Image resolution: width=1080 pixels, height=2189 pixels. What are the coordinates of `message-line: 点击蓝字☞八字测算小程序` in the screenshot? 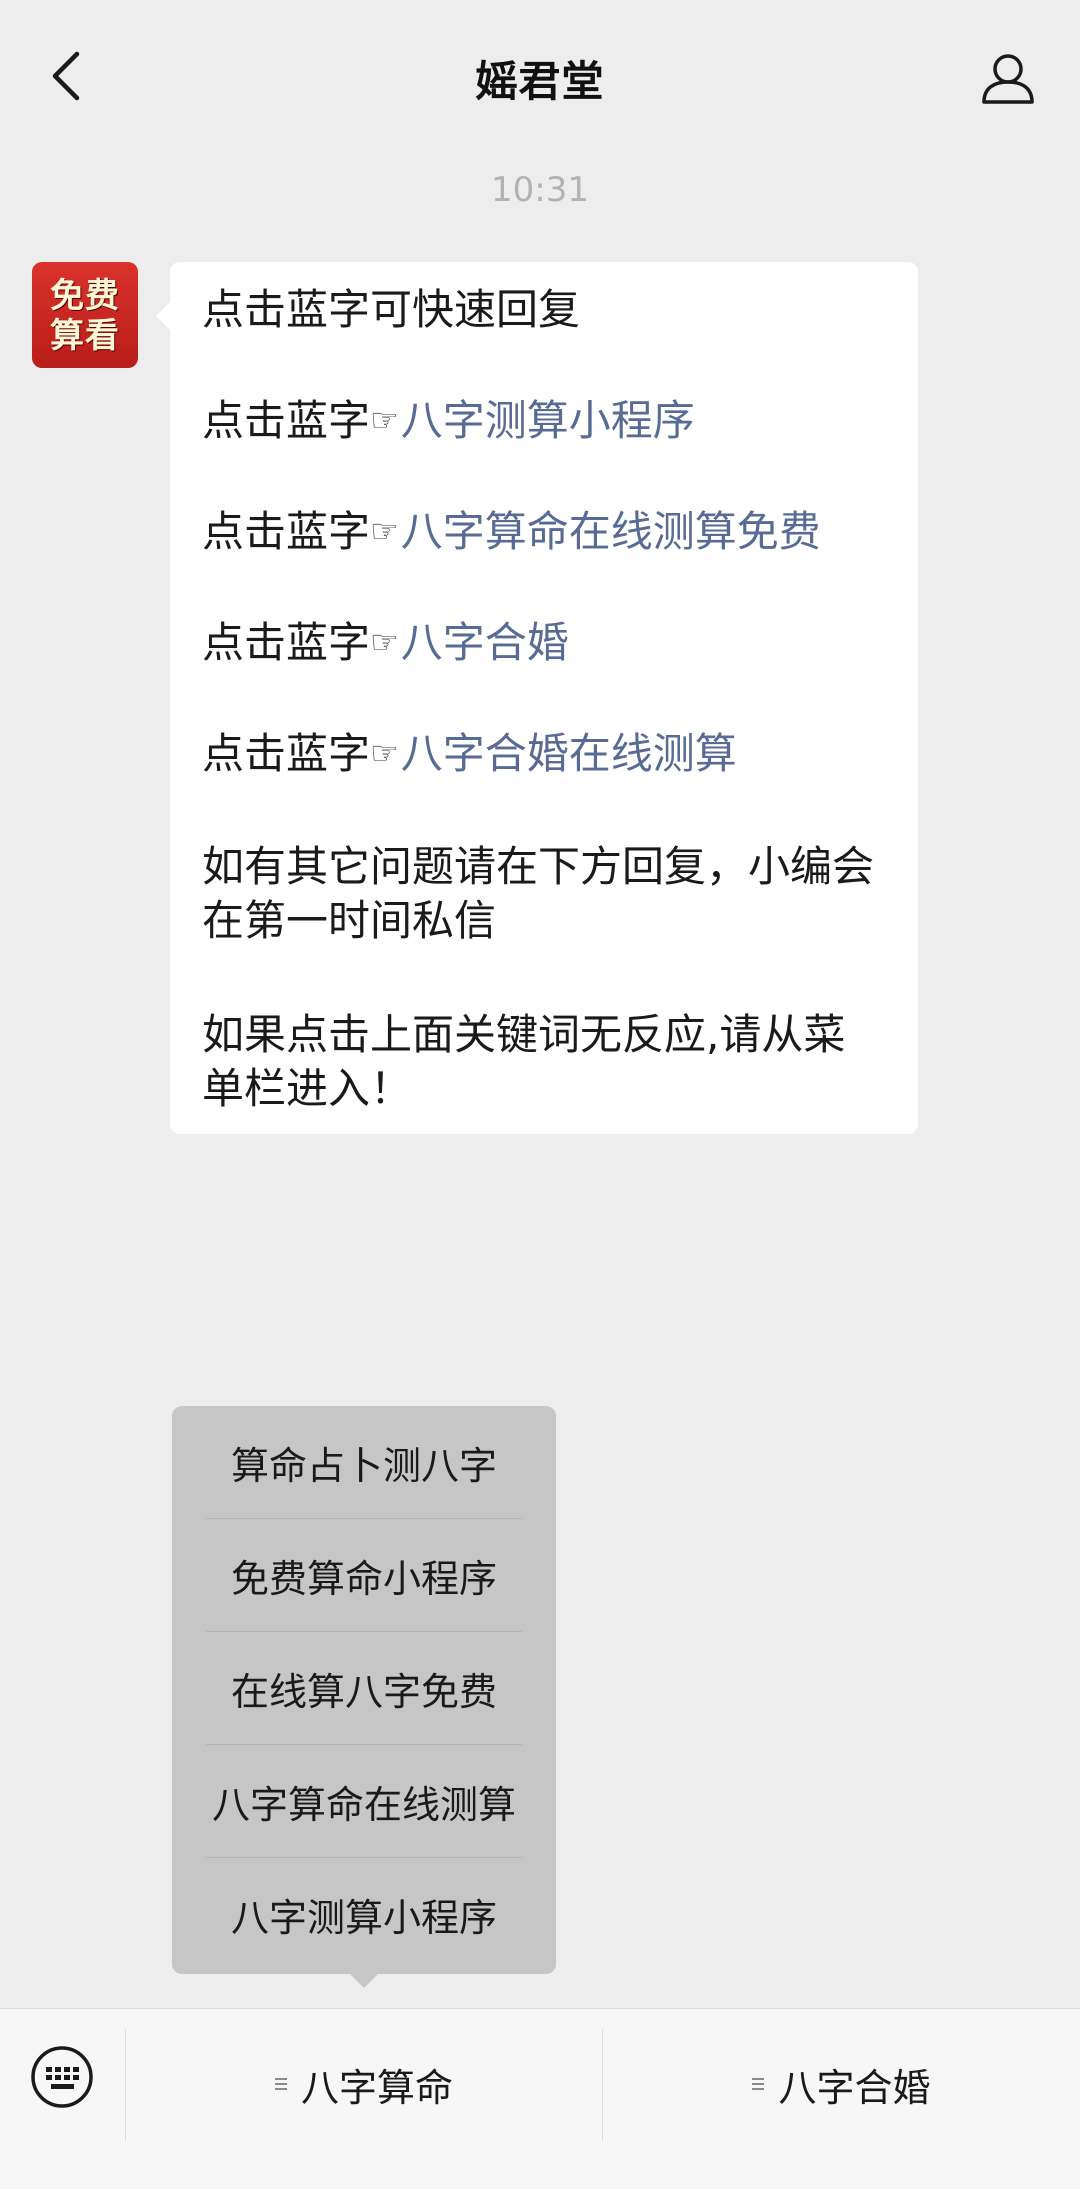 It's located at (545, 420).